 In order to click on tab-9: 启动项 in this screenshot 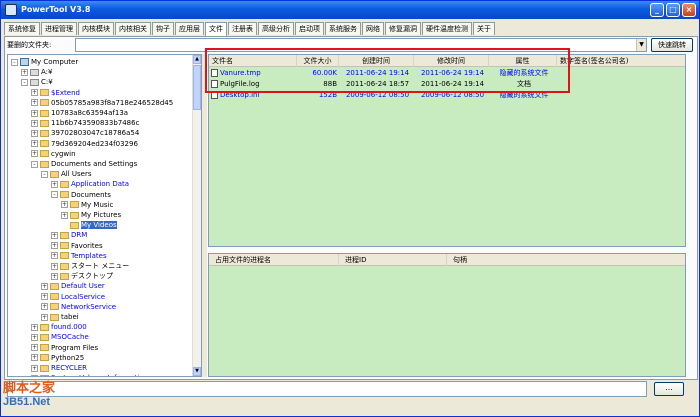, I will do `click(309, 28)`.